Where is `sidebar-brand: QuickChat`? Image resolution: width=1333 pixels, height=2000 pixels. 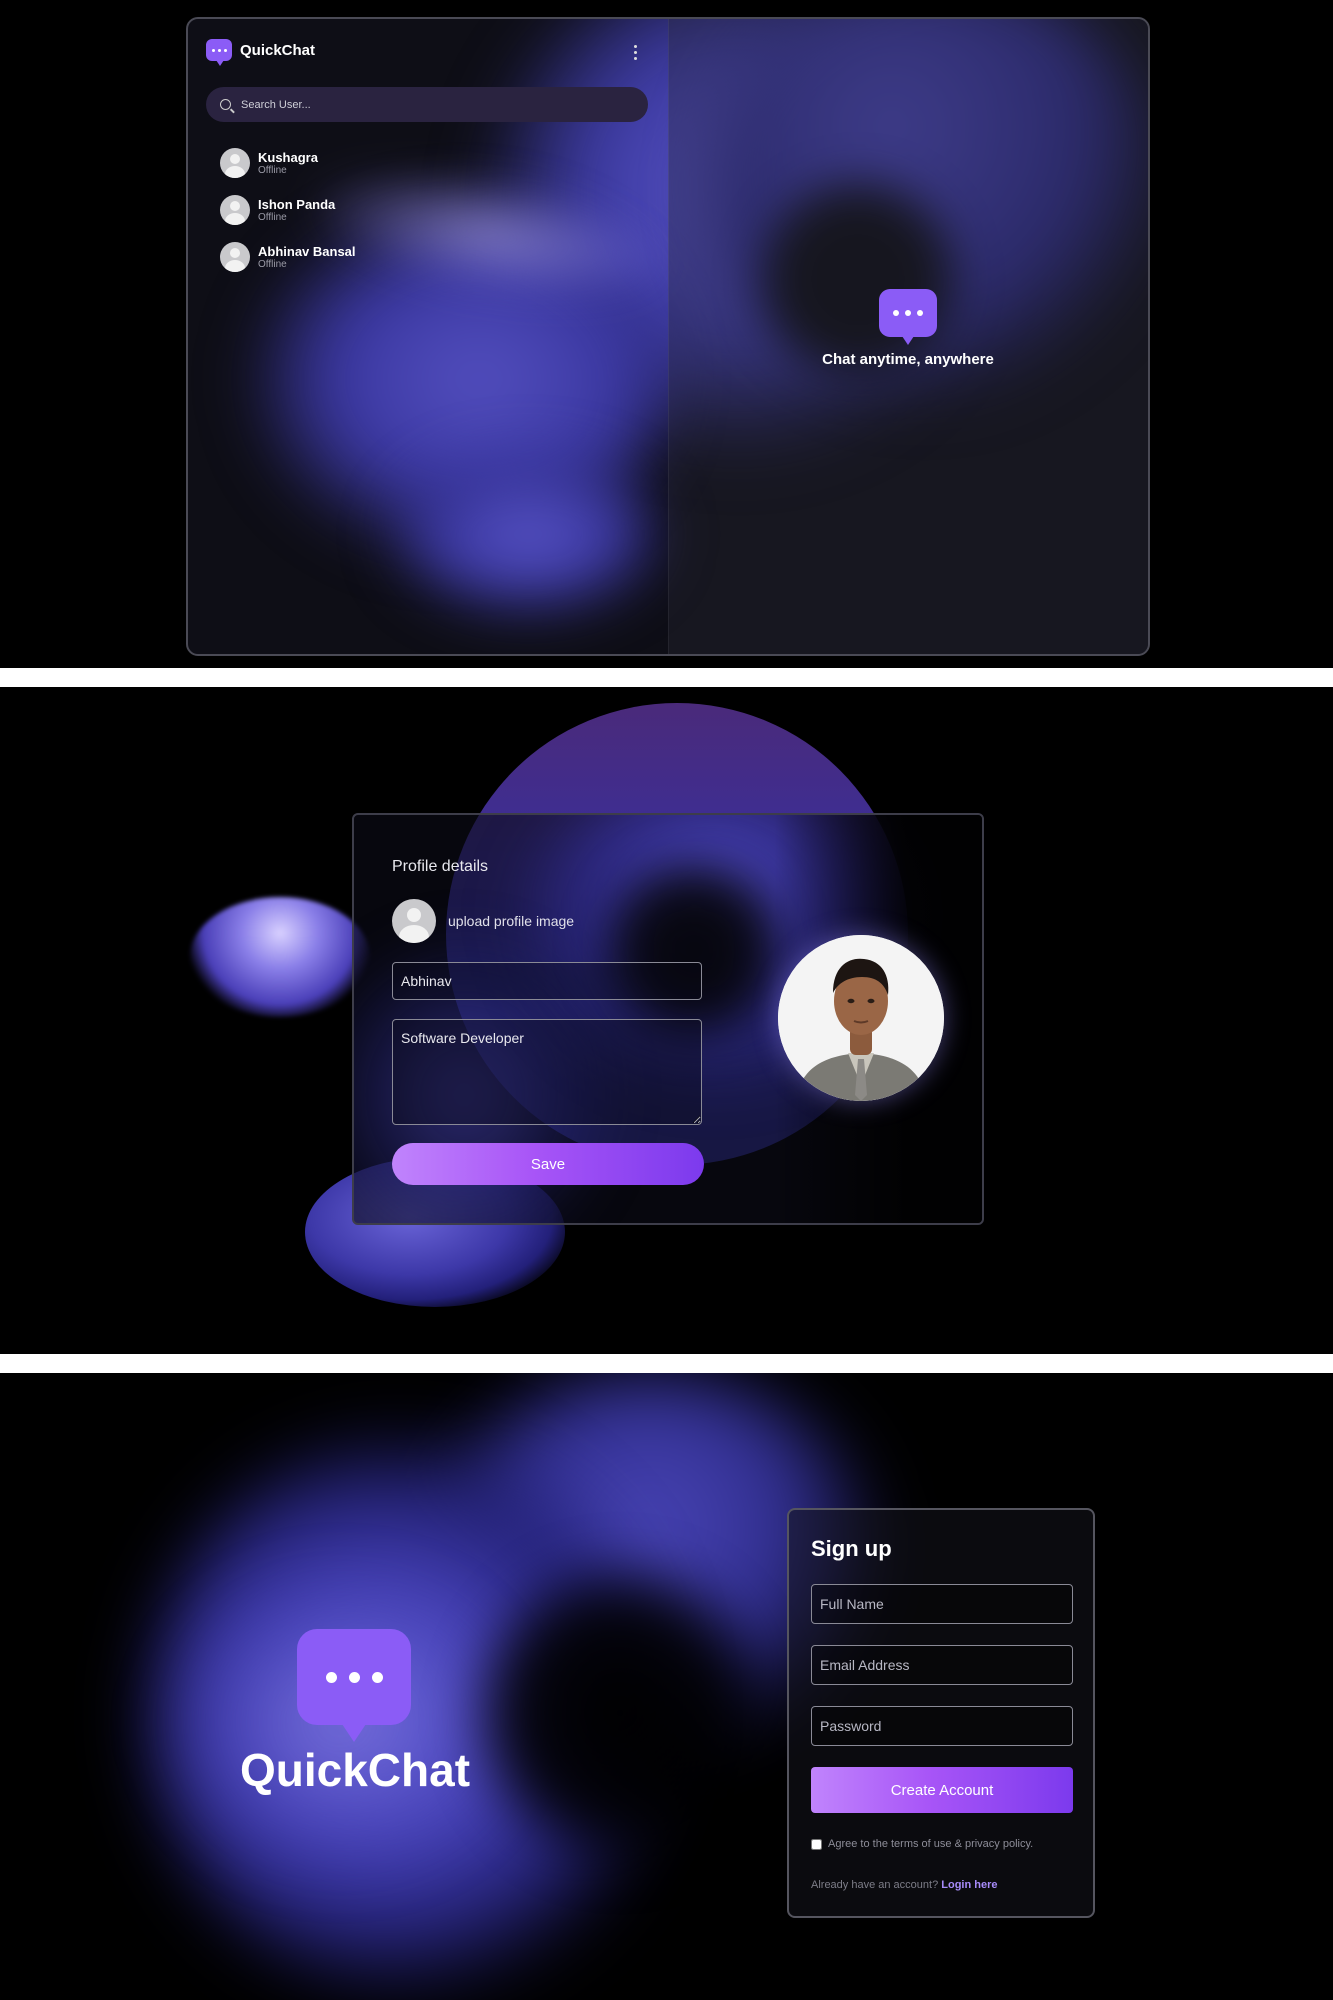
sidebar-brand: QuickChat is located at coordinates (261, 52).